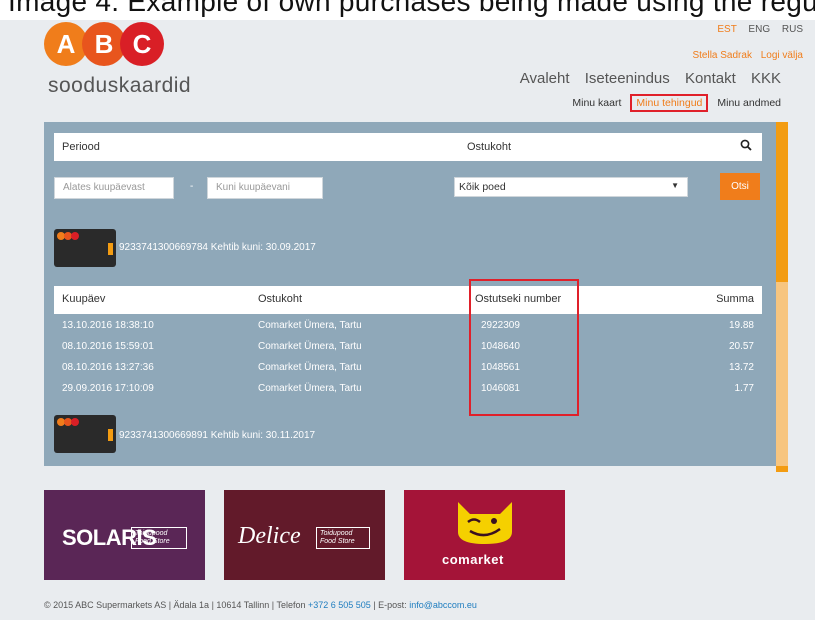 The image size is (815, 620). Describe the element at coordinates (443, 605) in the screenshot. I see `footer-email-link: info@abccom.eu` at that location.